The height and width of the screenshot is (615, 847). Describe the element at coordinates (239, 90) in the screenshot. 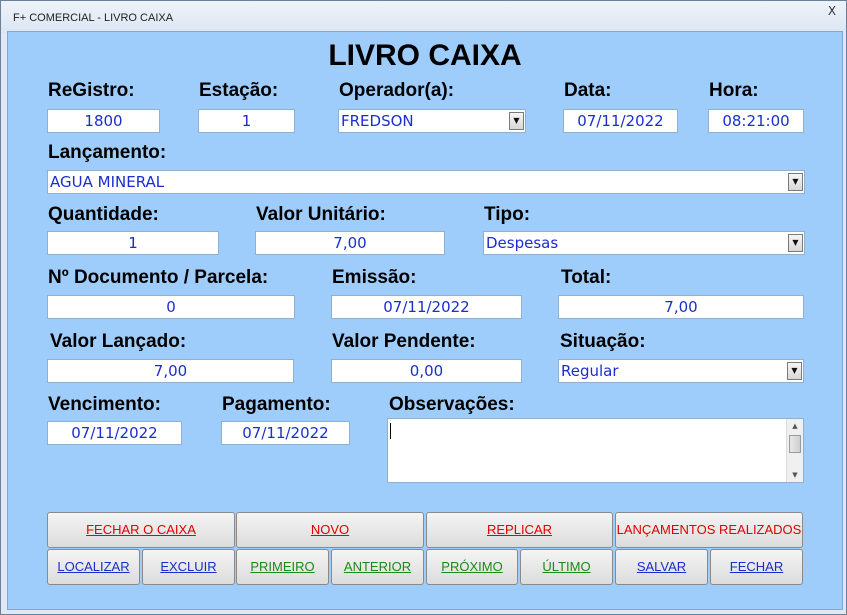

I see `estacao-label: Estação:` at that location.